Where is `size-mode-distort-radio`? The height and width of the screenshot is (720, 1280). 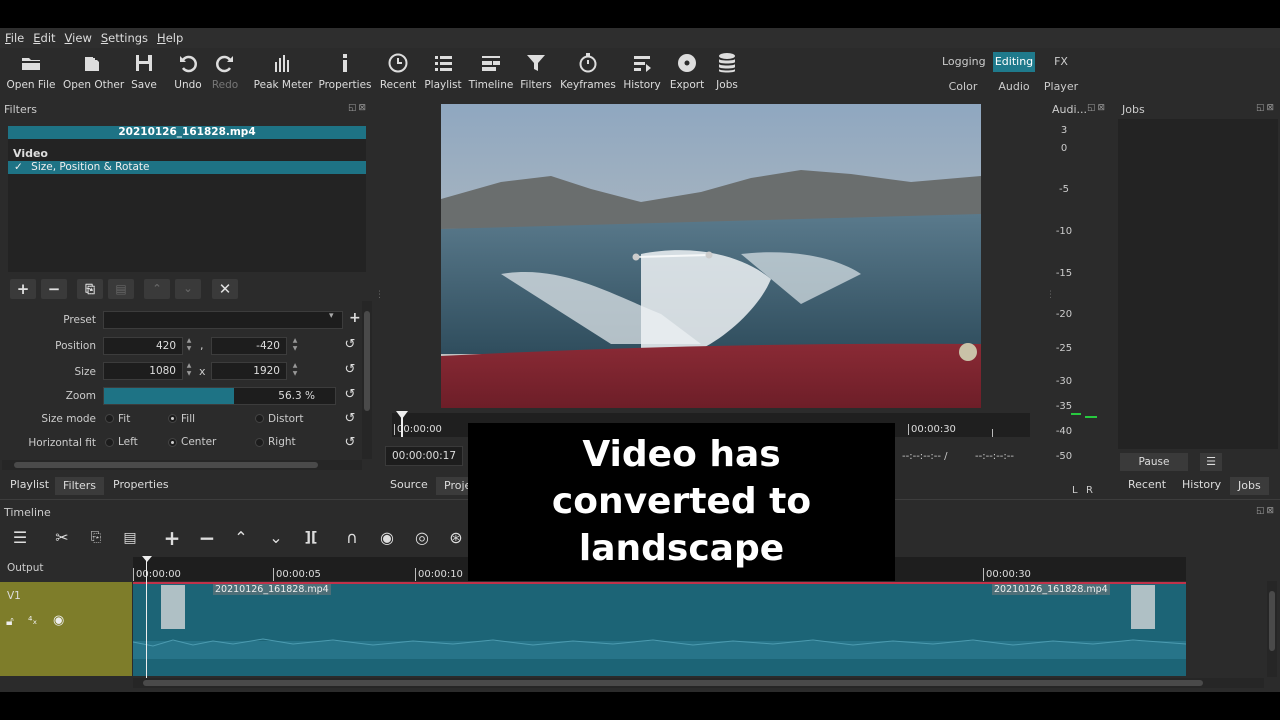
size-mode-distort-radio is located at coordinates (259, 418).